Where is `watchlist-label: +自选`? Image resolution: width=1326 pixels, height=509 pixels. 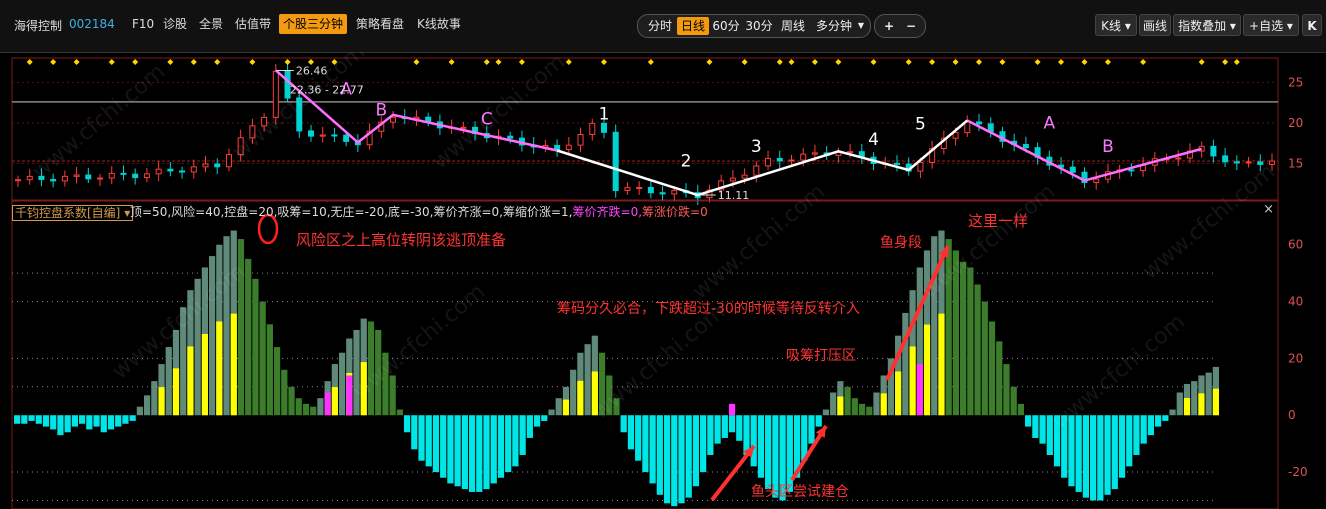
watchlist-label: +自选 is located at coordinates (1266, 26).